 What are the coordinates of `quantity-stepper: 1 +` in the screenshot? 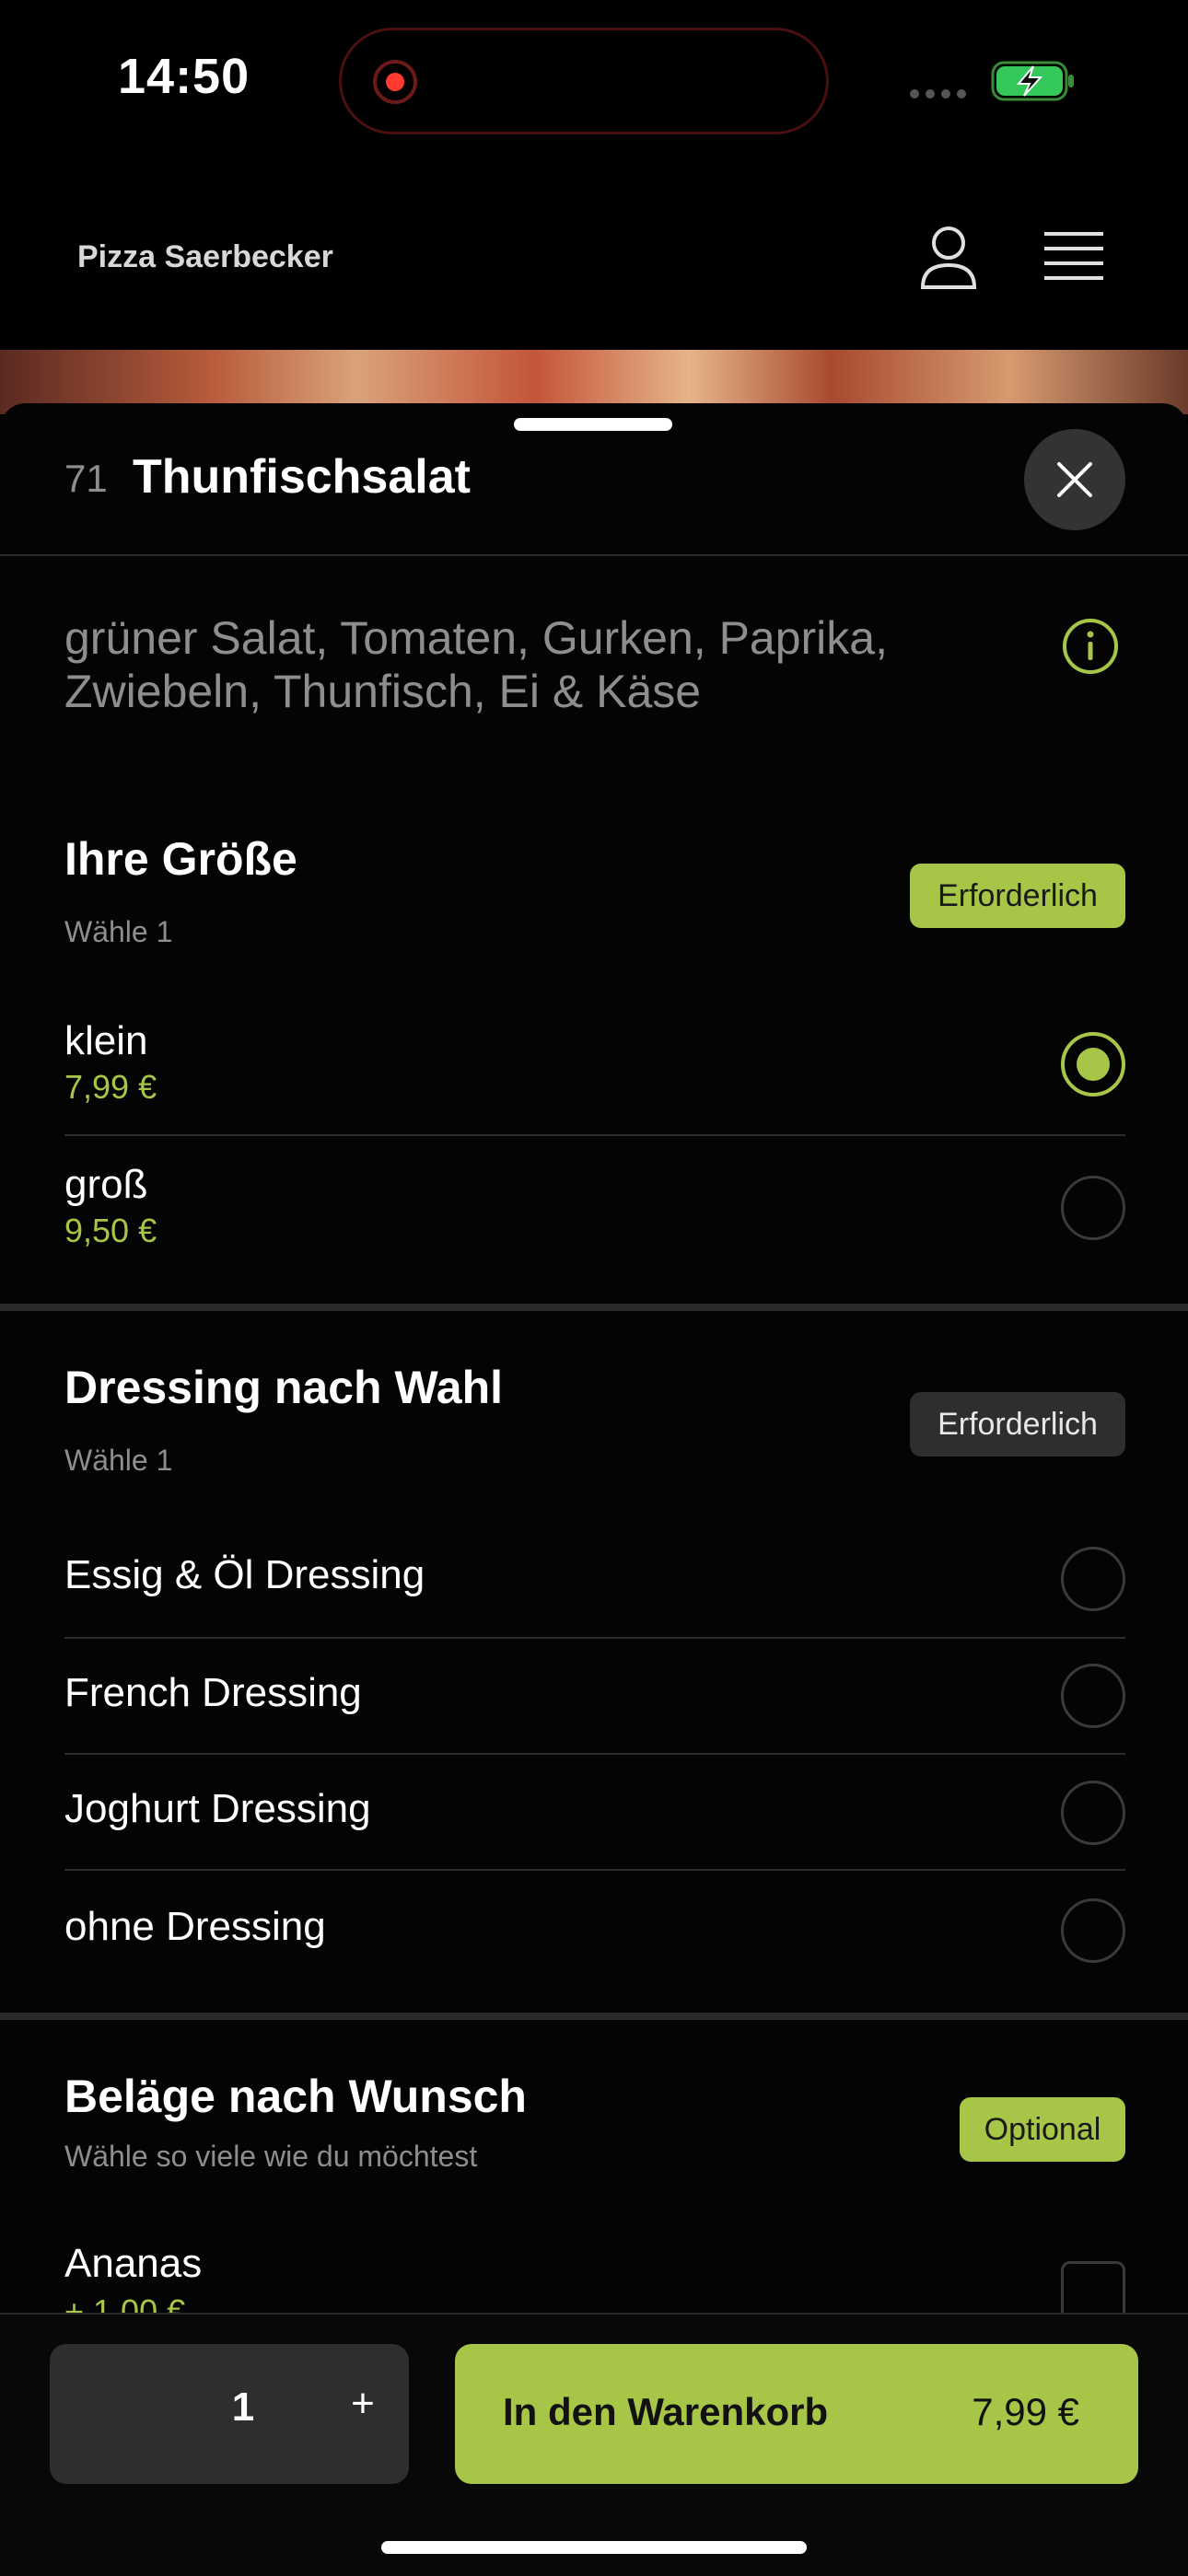 It's located at (230, 2414).